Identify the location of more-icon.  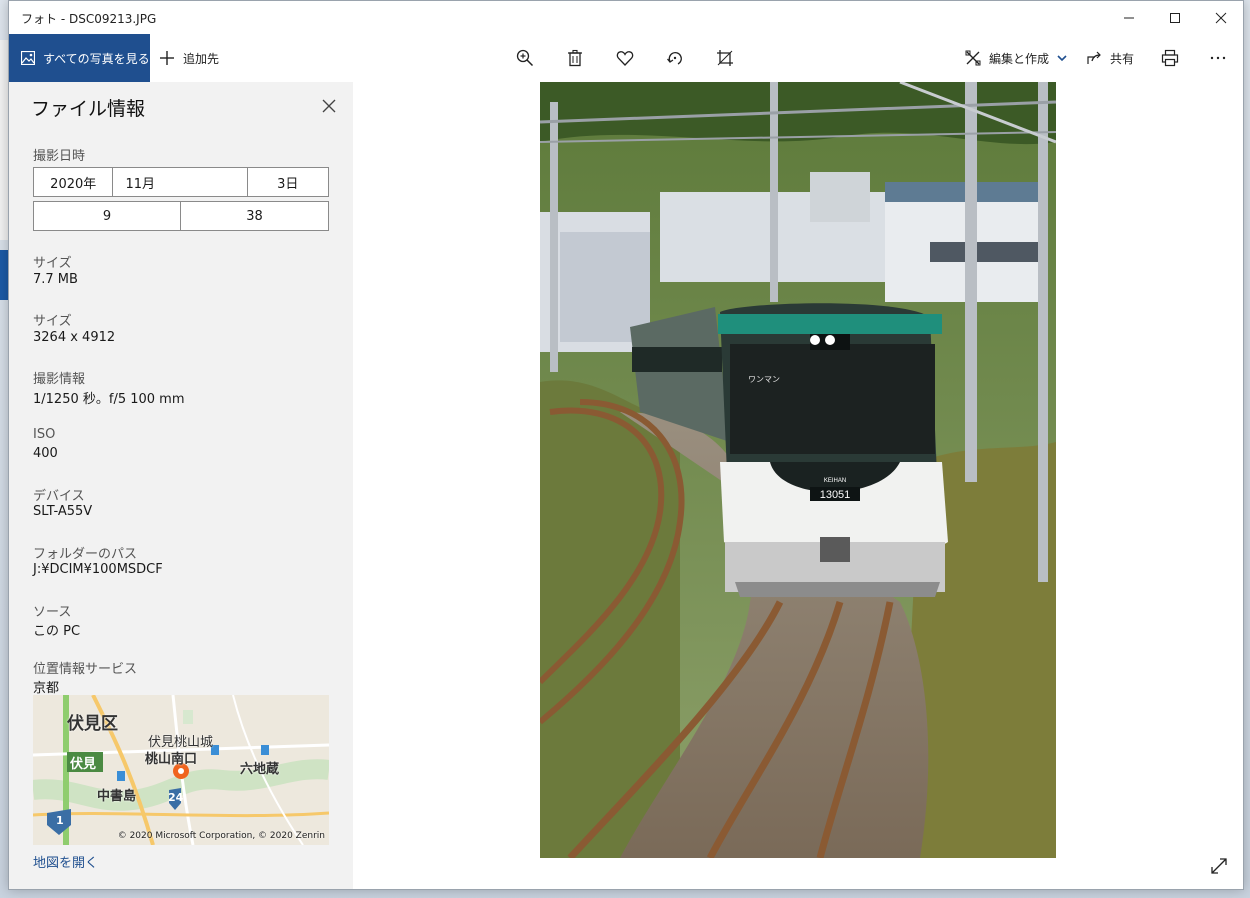
(1218, 58).